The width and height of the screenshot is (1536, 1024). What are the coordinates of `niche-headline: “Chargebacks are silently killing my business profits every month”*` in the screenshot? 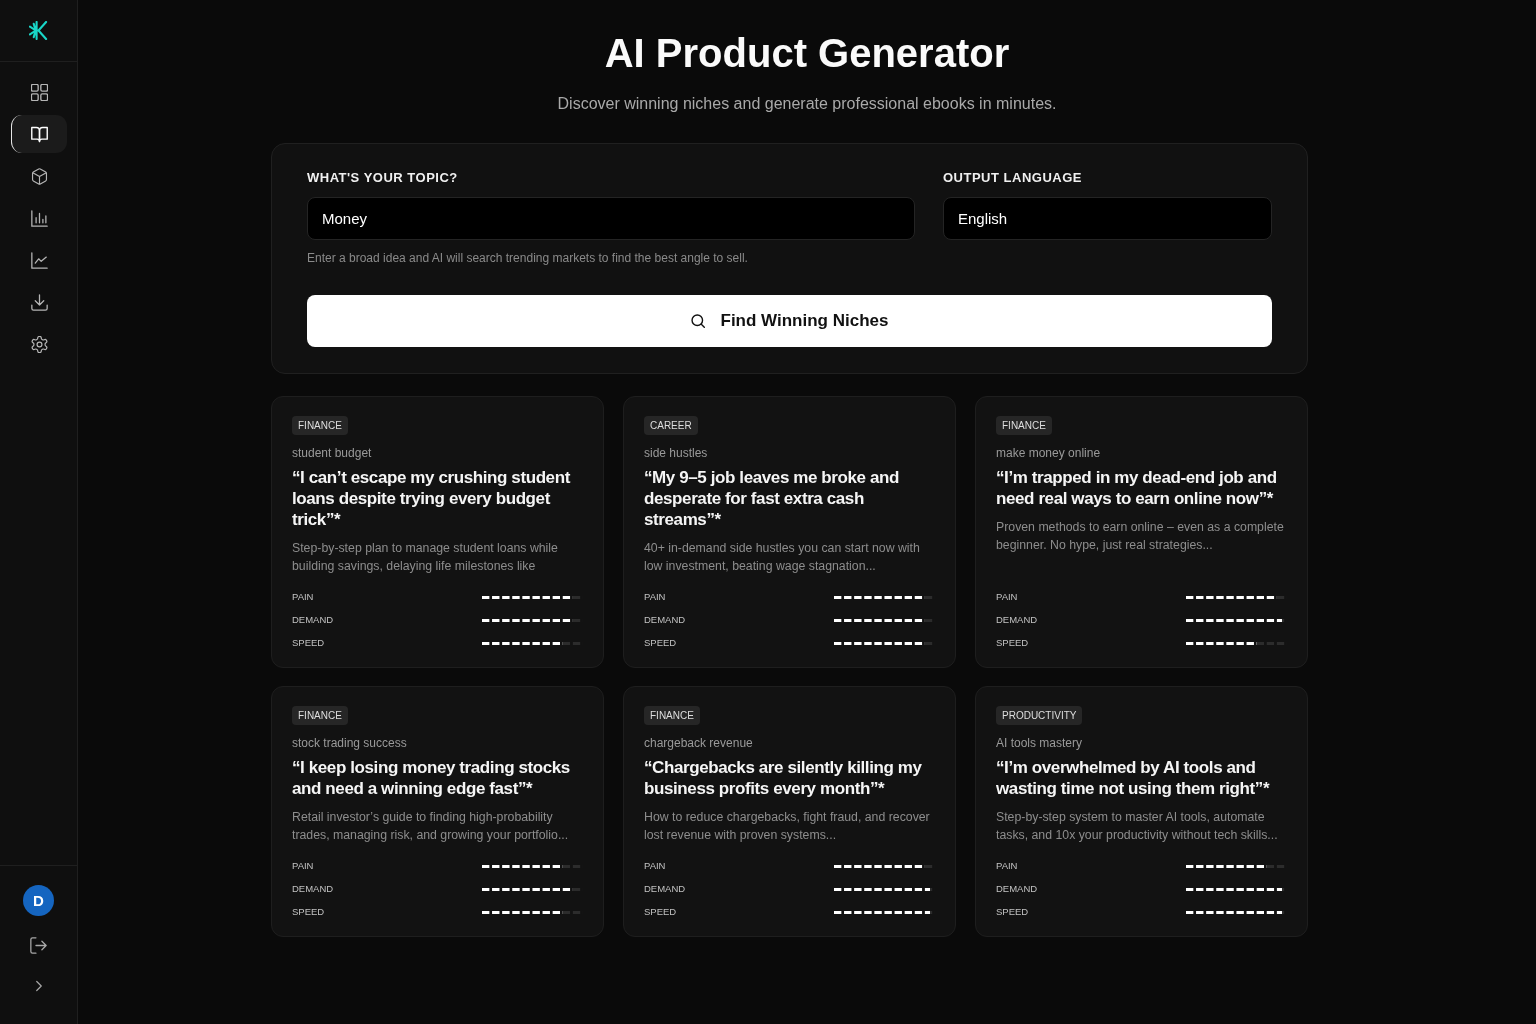 It's located at (783, 778).